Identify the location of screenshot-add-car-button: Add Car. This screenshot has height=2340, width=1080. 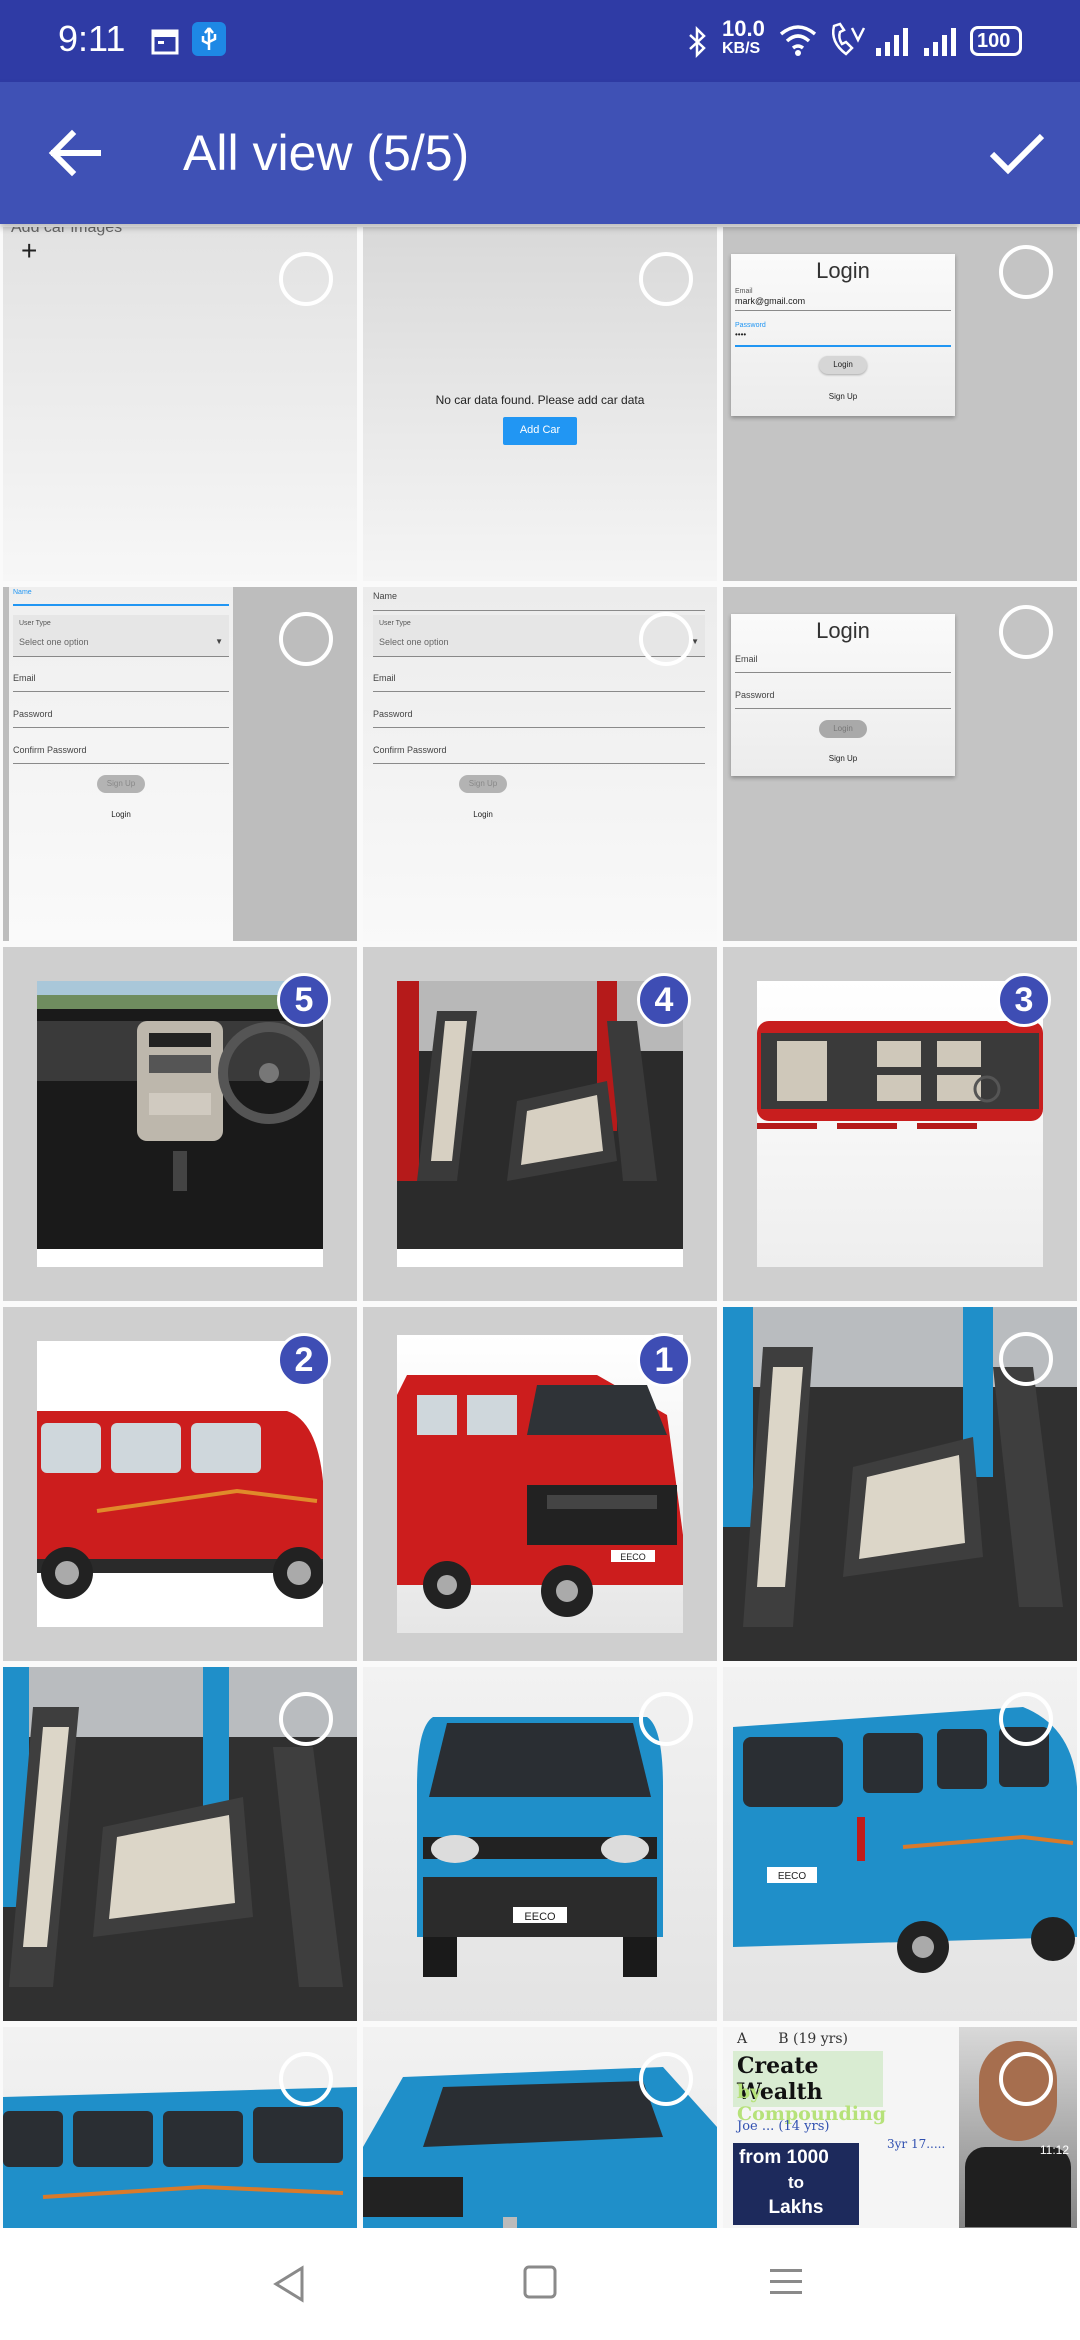
(540, 431).